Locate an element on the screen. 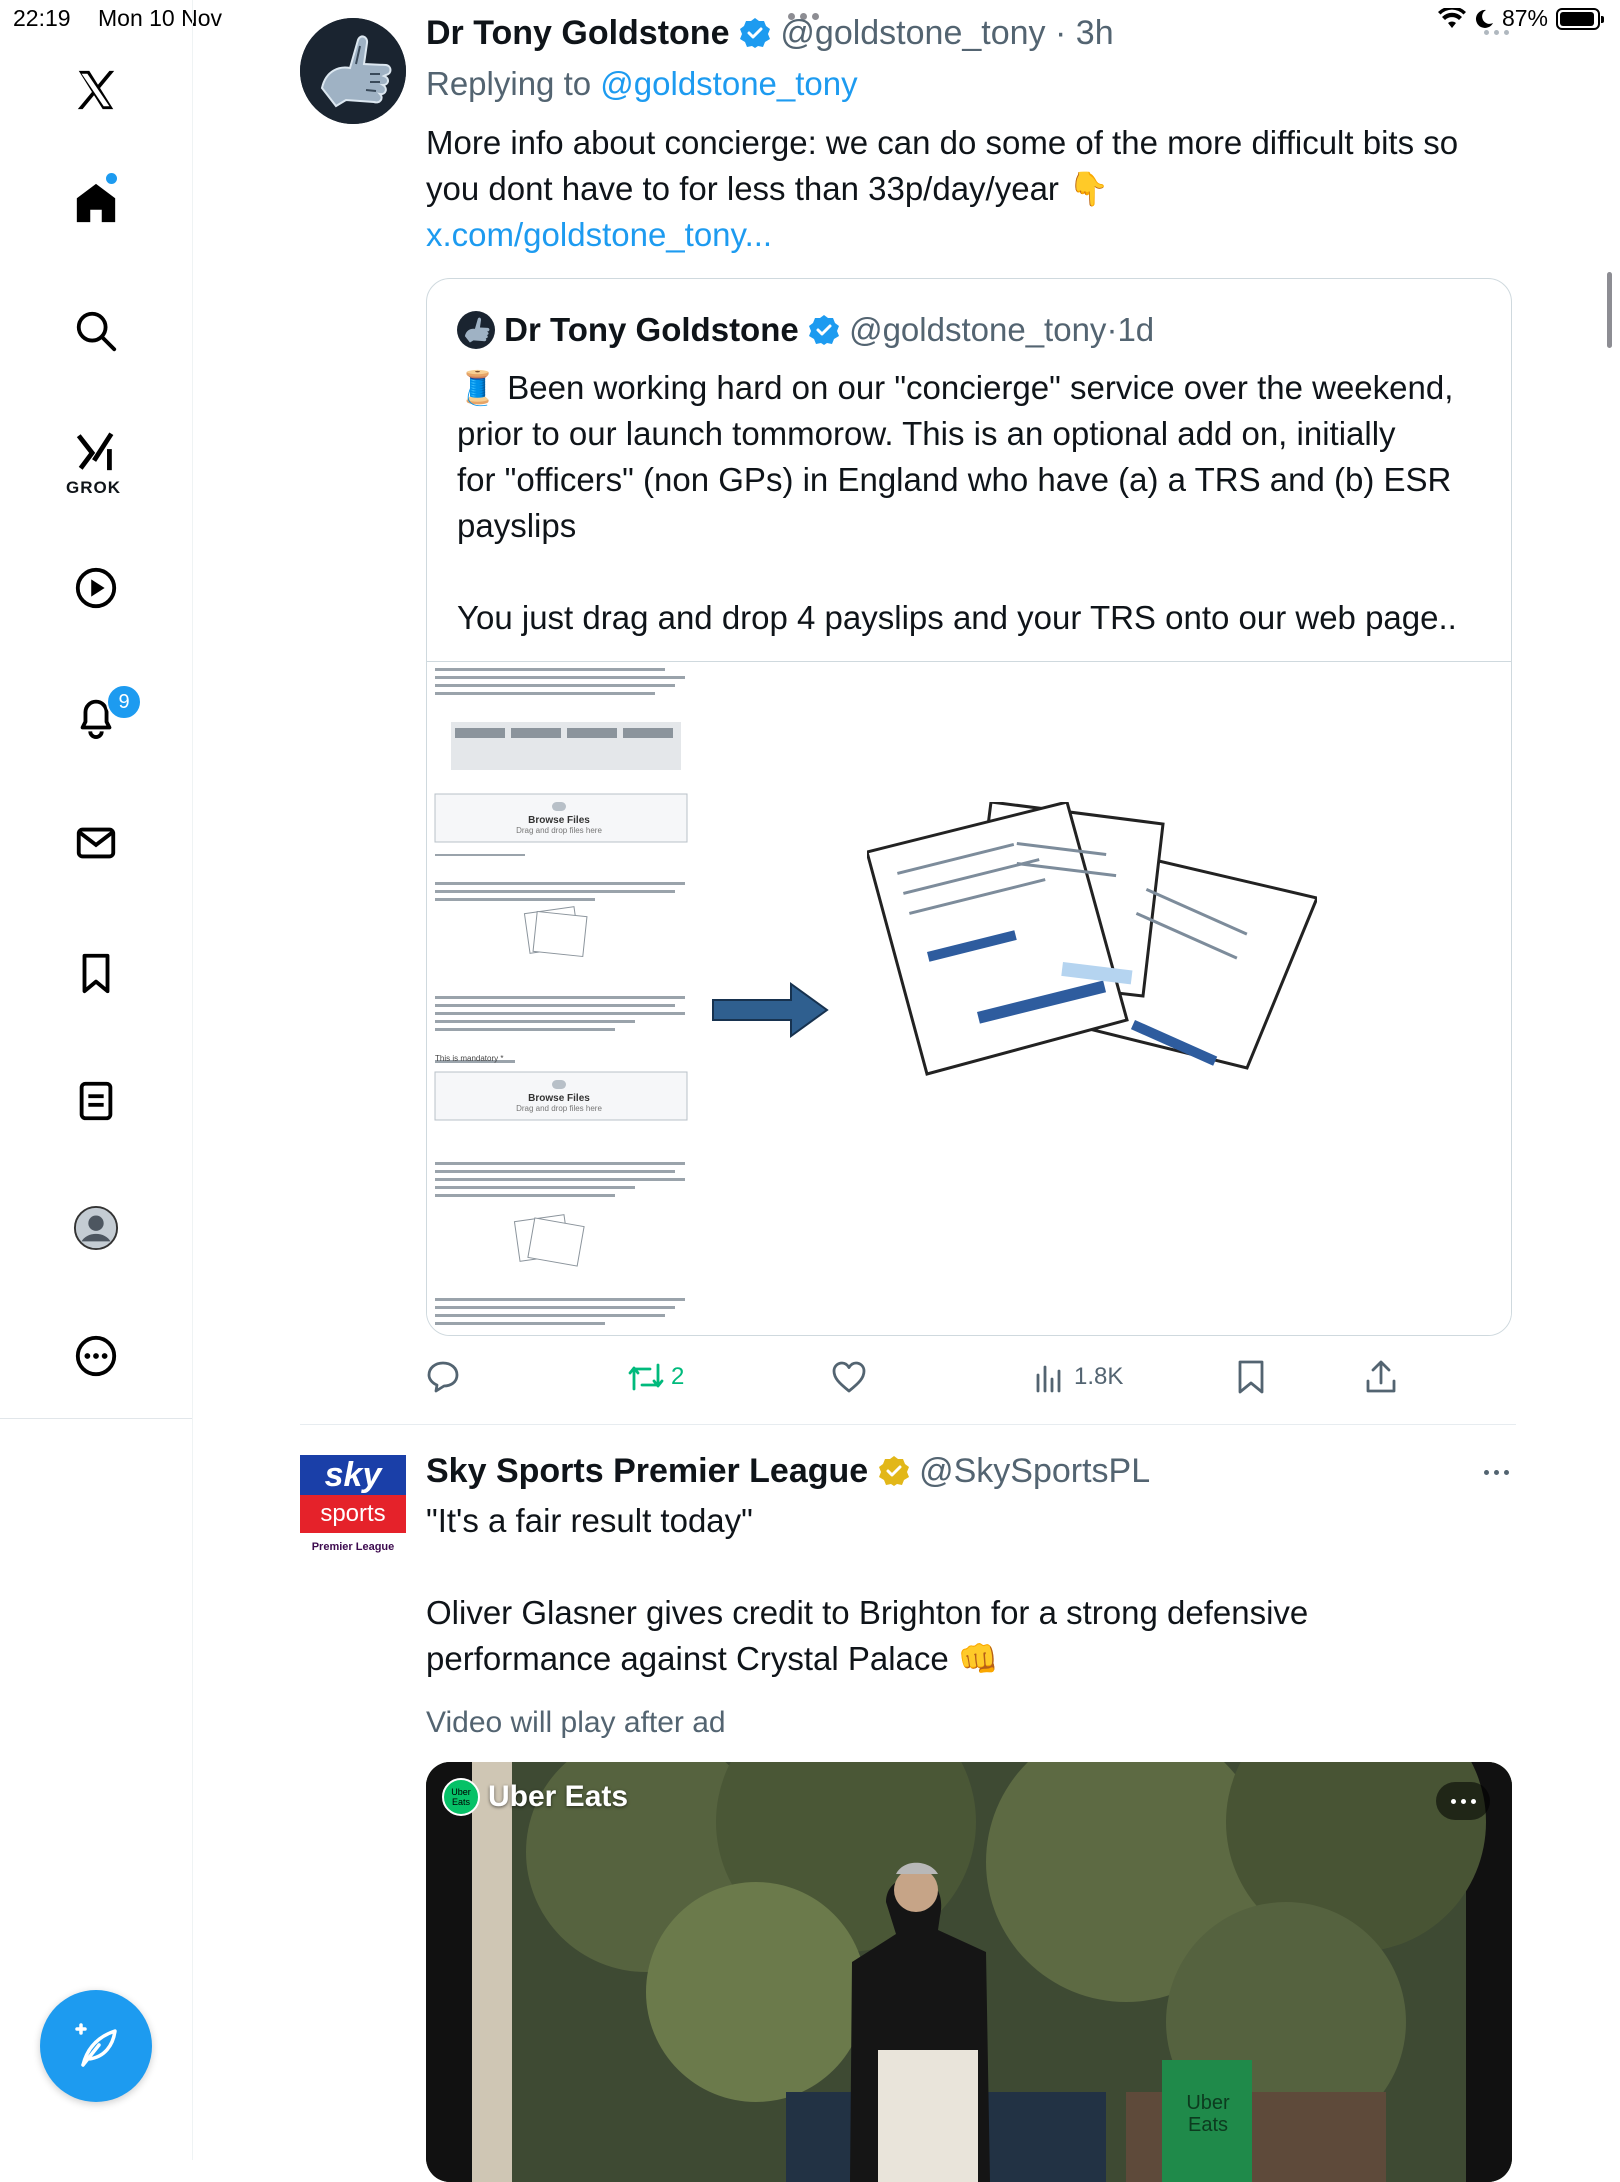 This screenshot has width=1620, height=2182. grok-icon is located at coordinates (96, 451).